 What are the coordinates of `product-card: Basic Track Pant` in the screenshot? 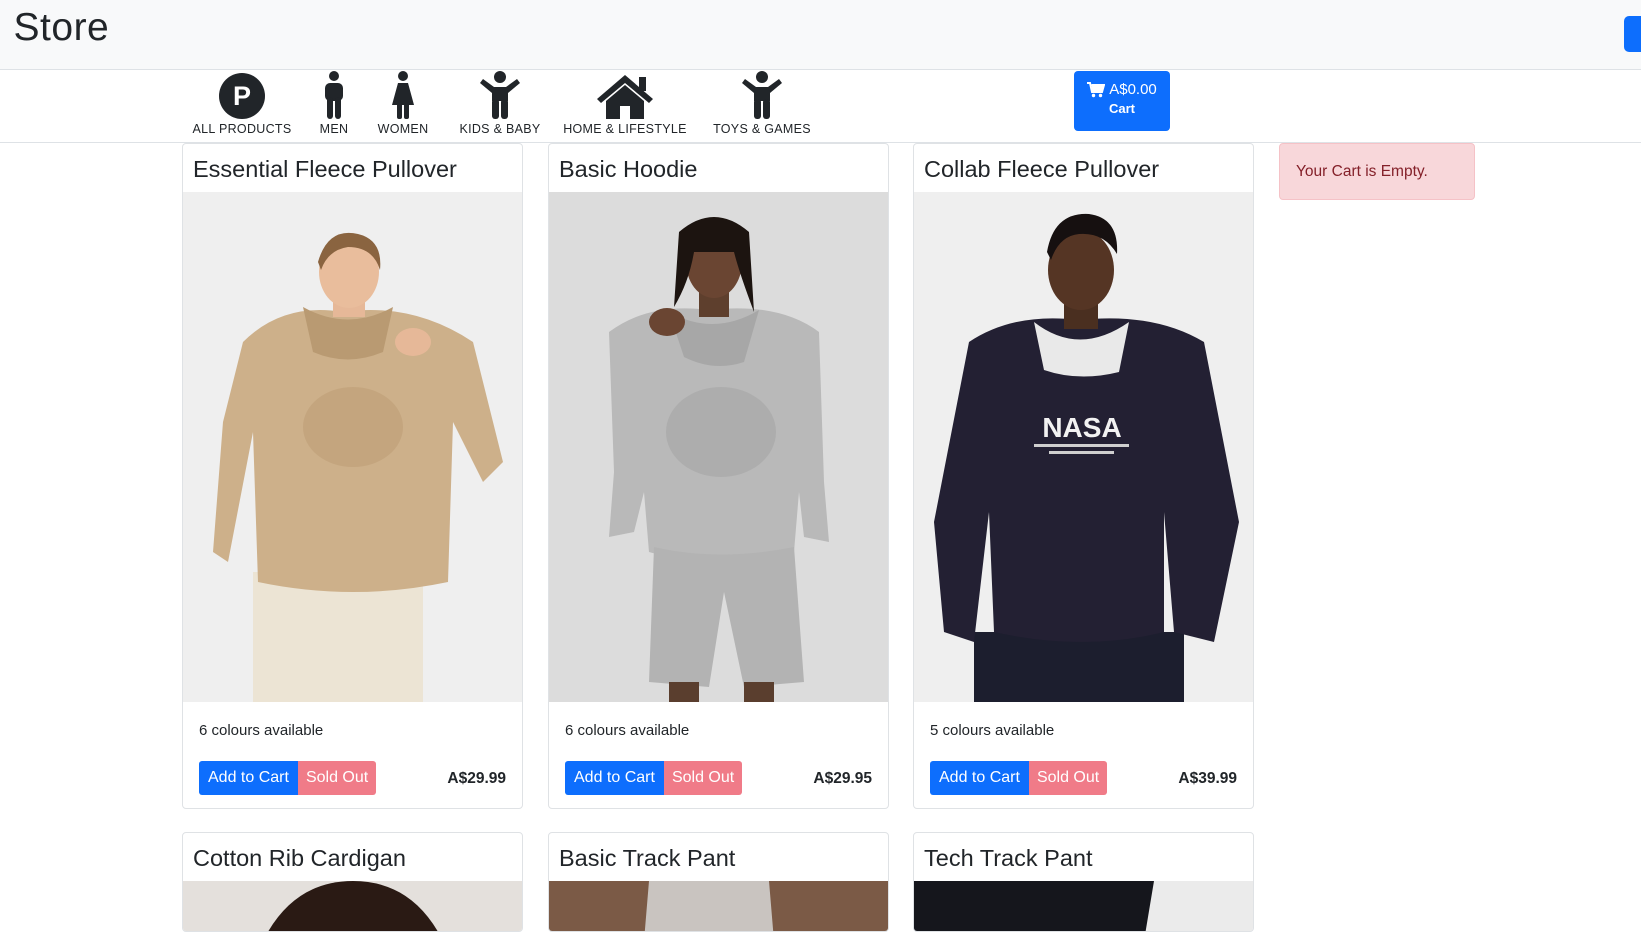 It's located at (718, 882).